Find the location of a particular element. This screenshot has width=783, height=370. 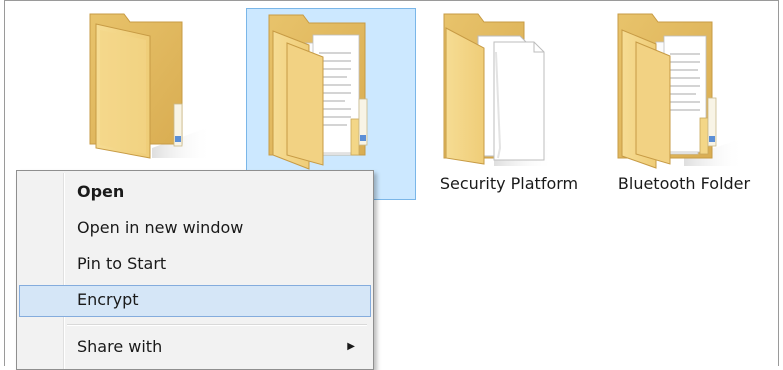

menu-item-open: Open is located at coordinates (195, 193).